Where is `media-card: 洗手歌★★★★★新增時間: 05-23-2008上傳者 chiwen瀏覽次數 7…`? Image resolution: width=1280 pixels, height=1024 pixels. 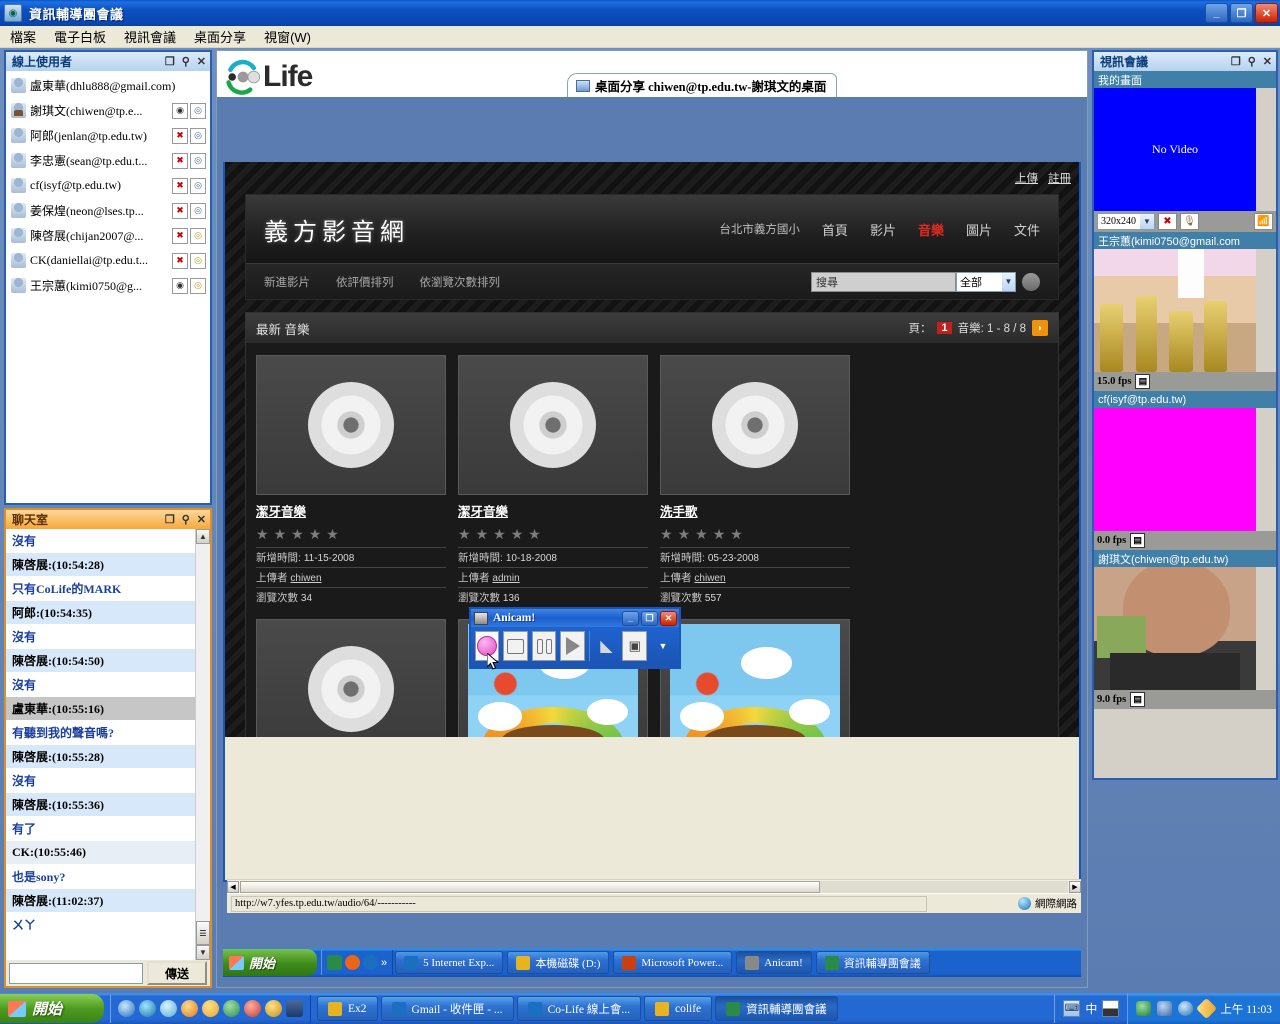
media-card: 洗手歌★★★★★新增時間: 05-23-2008上傳者 chiwen瀏覽次數 7… is located at coordinates (351, 678).